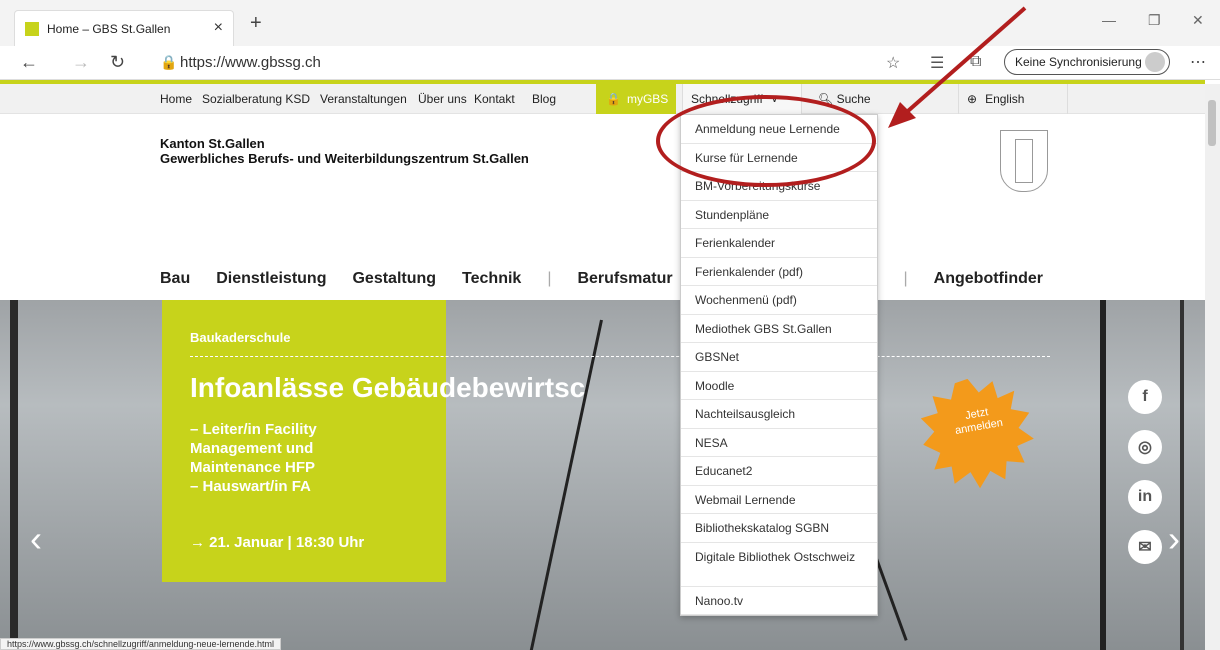 Image resolution: width=1220 pixels, height=650 pixels. Describe the element at coordinates (36, 539) in the screenshot. I see `carousel-prev-icon: ‹` at that location.